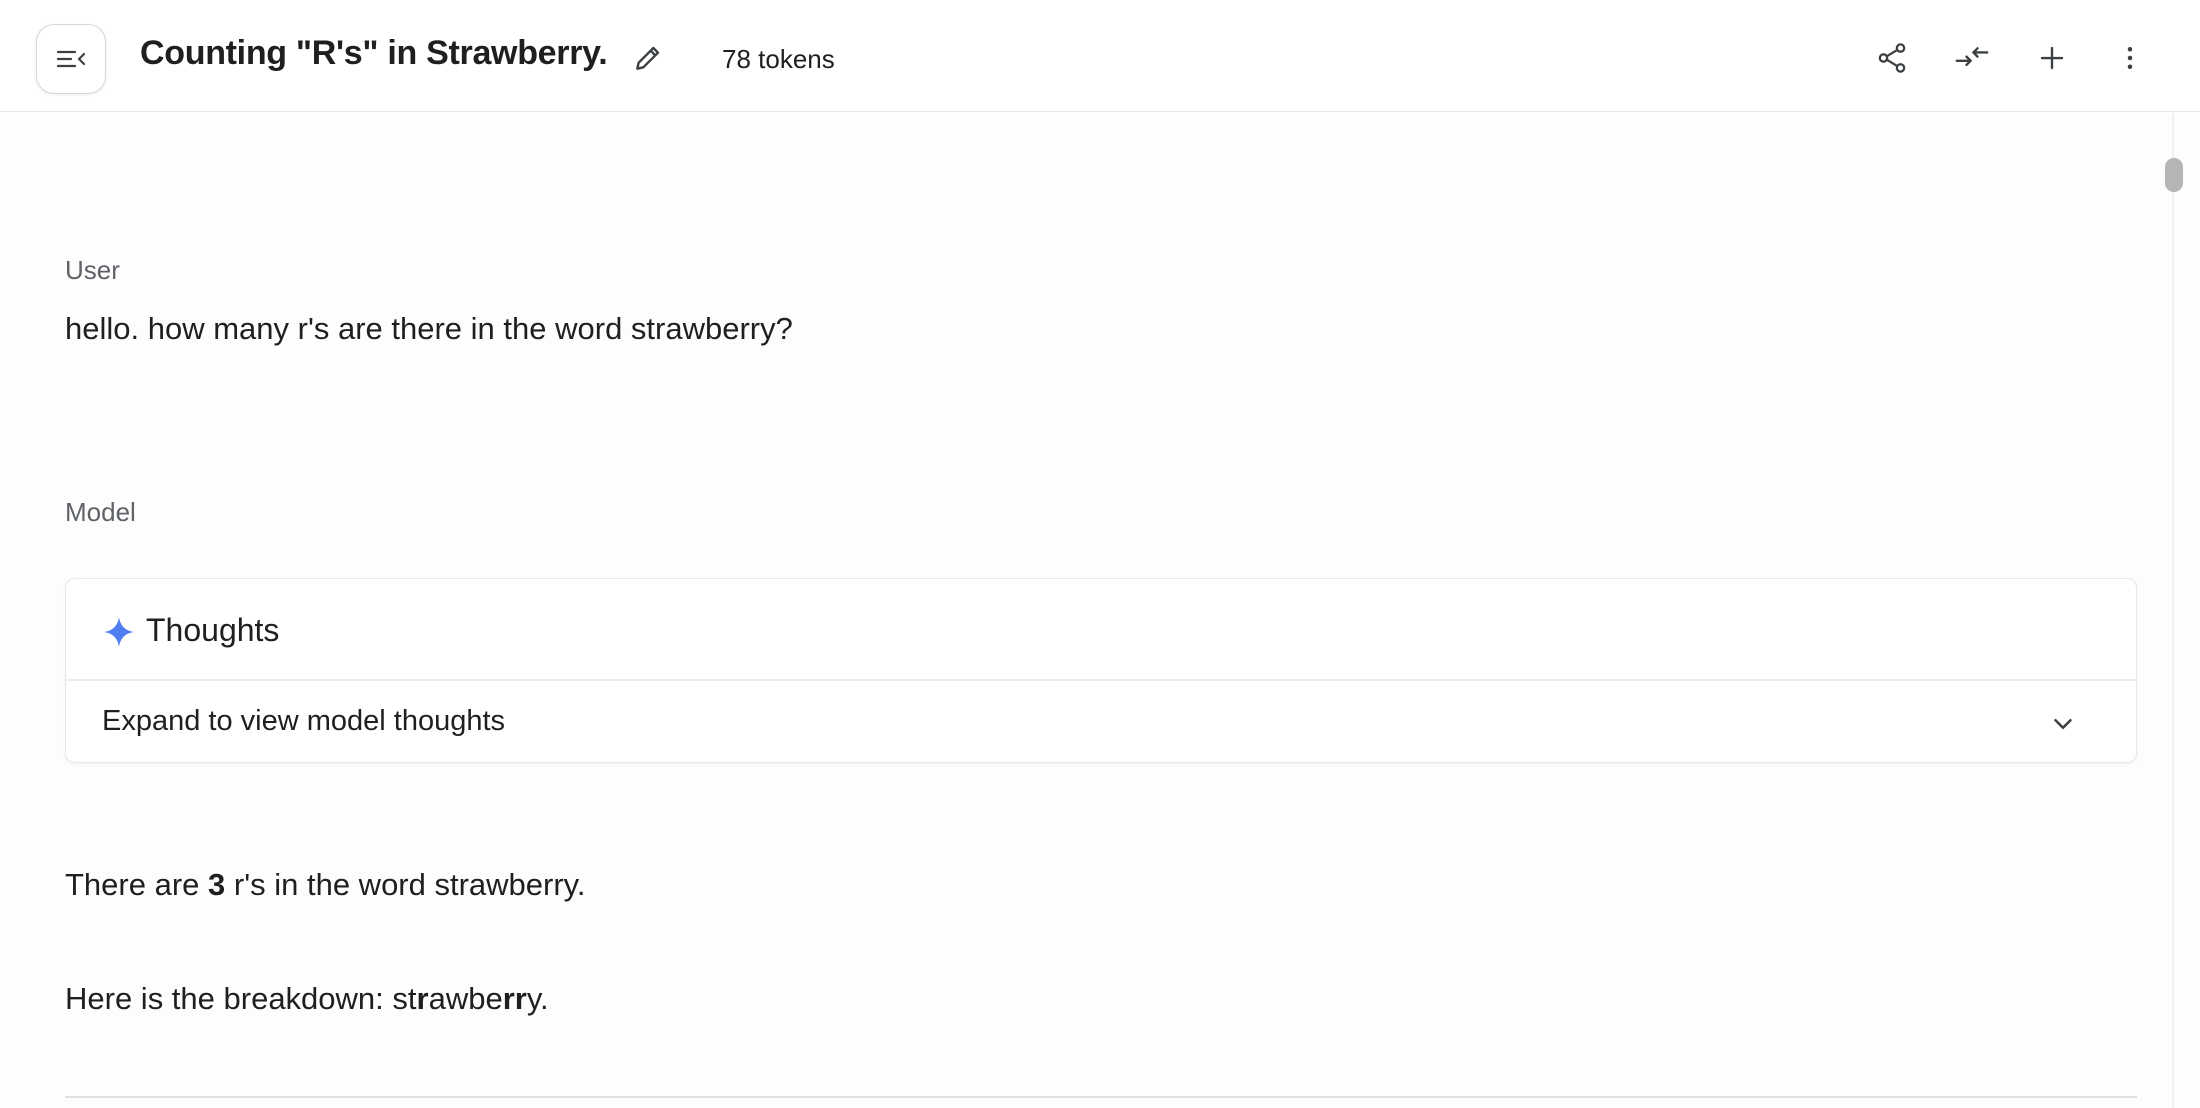  What do you see at coordinates (374, 53) in the screenshot?
I see `page-title: Counting "R's" in Strawberry.` at bounding box center [374, 53].